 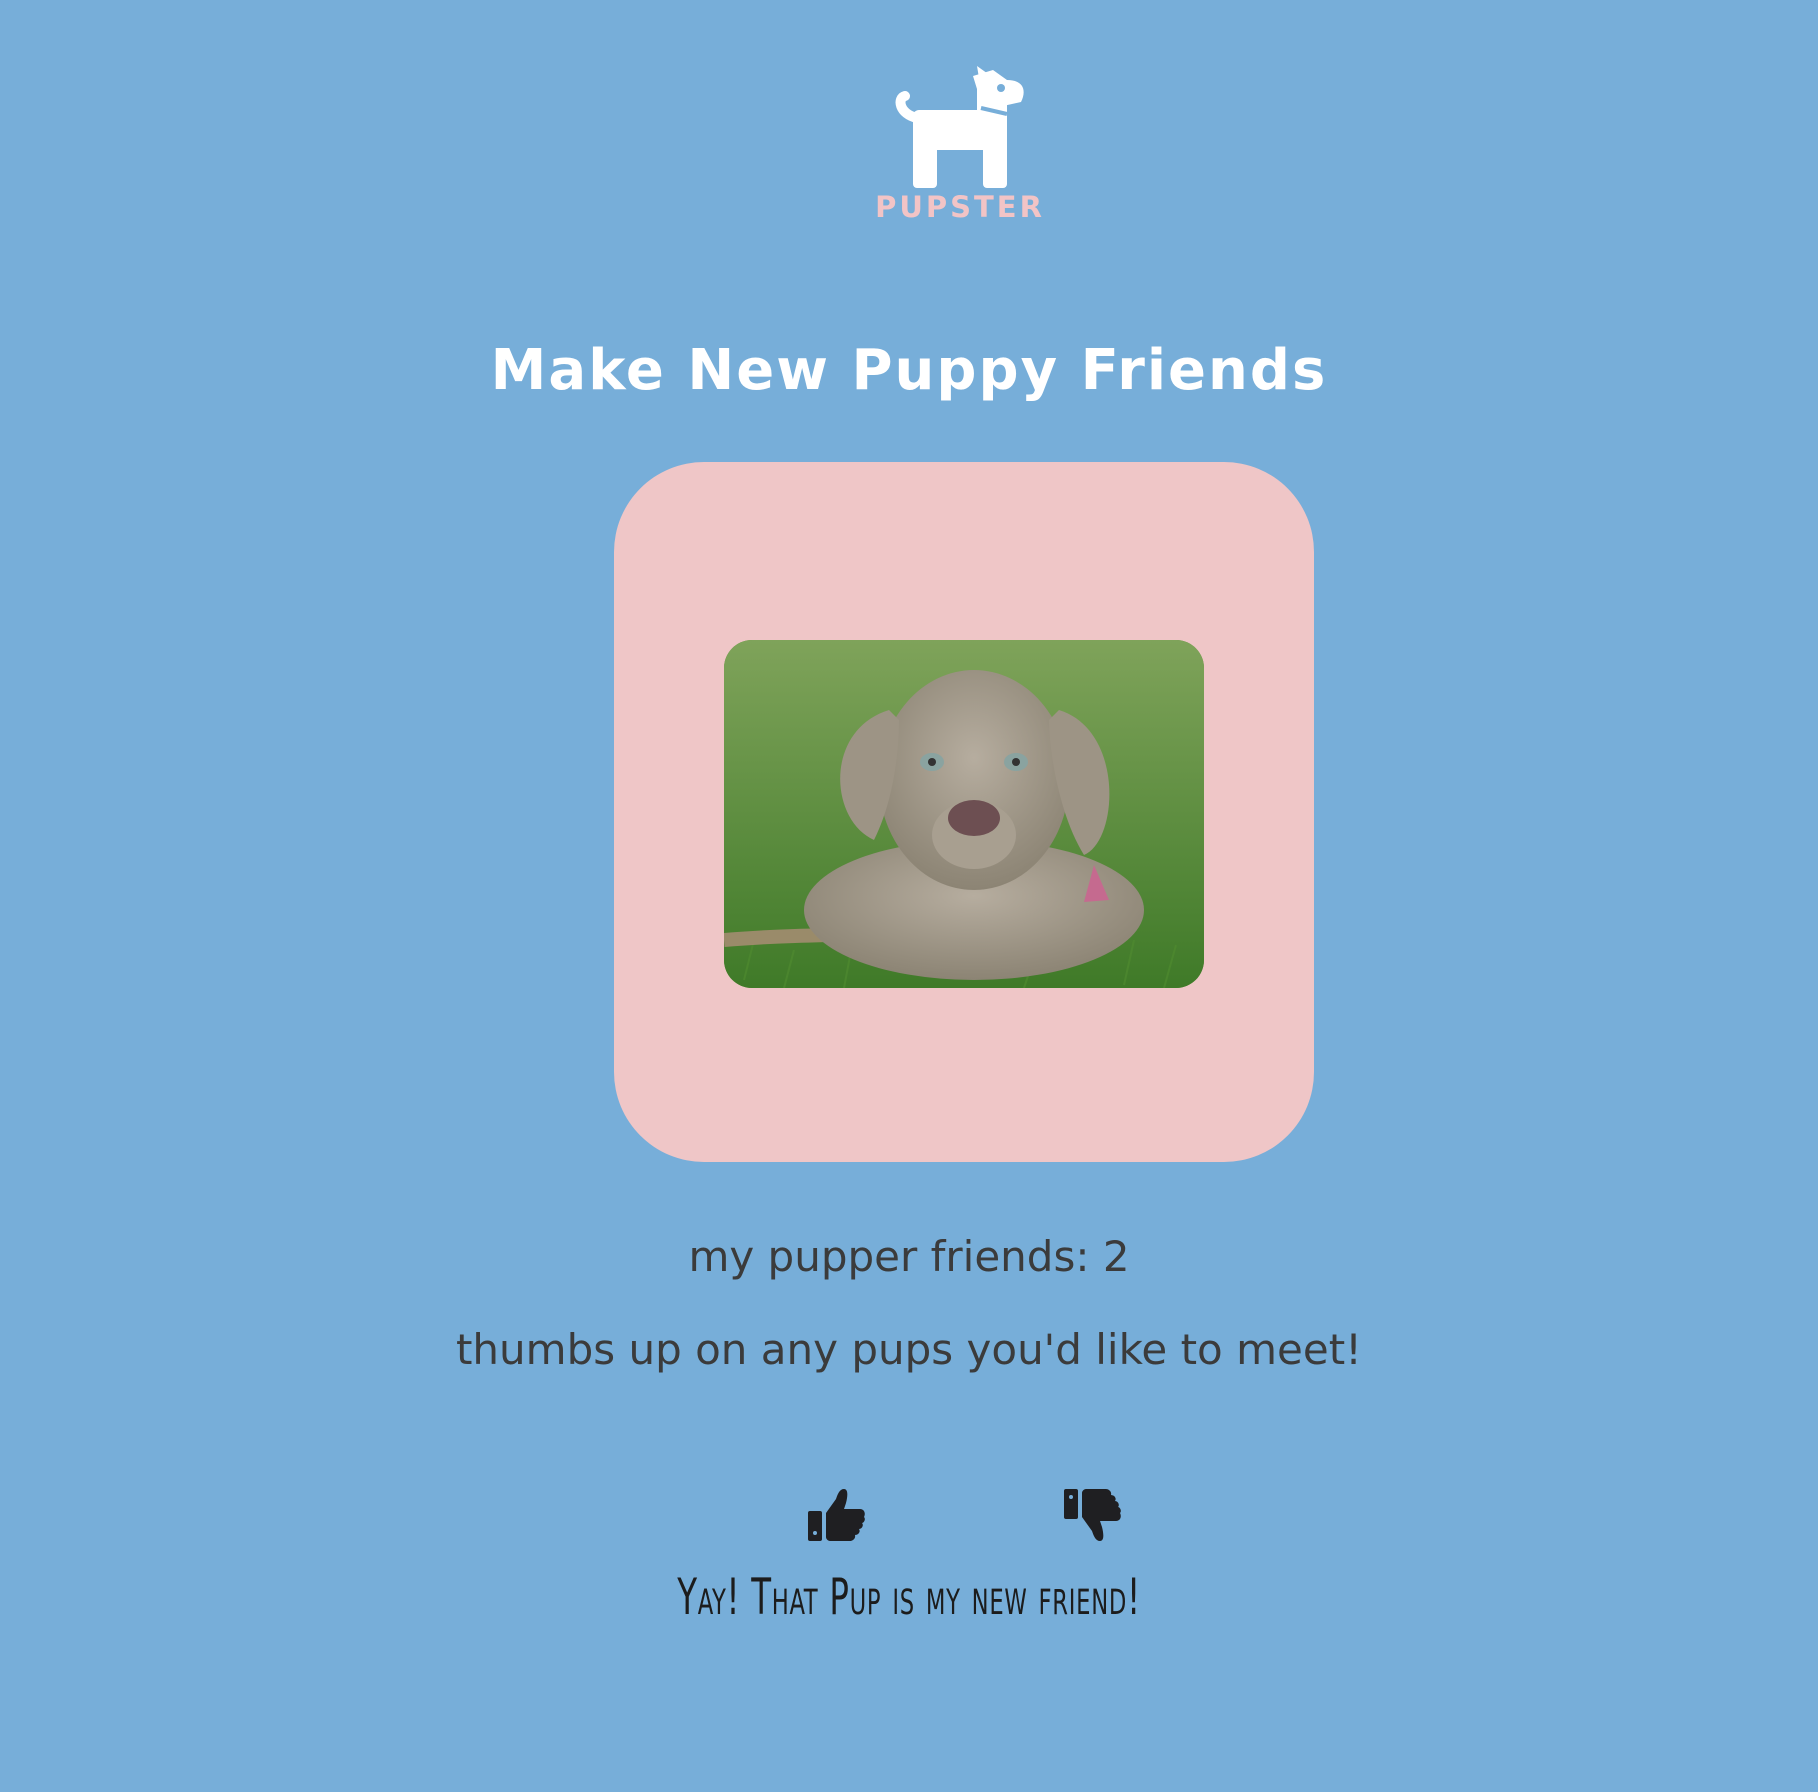 I want to click on thumbs-up-icon, so click(x=836, y=1514).